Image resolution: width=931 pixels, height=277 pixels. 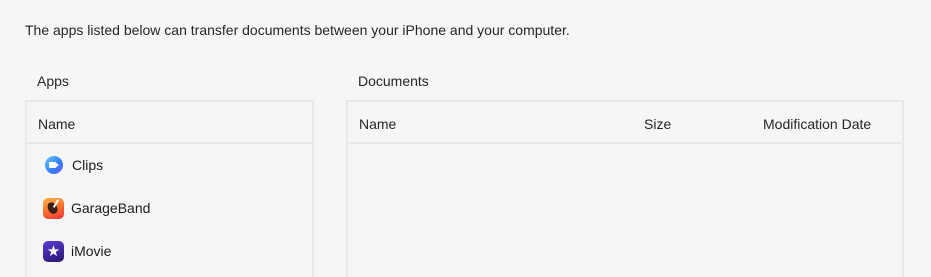 What do you see at coordinates (54, 165) in the screenshot?
I see `clips-icon` at bounding box center [54, 165].